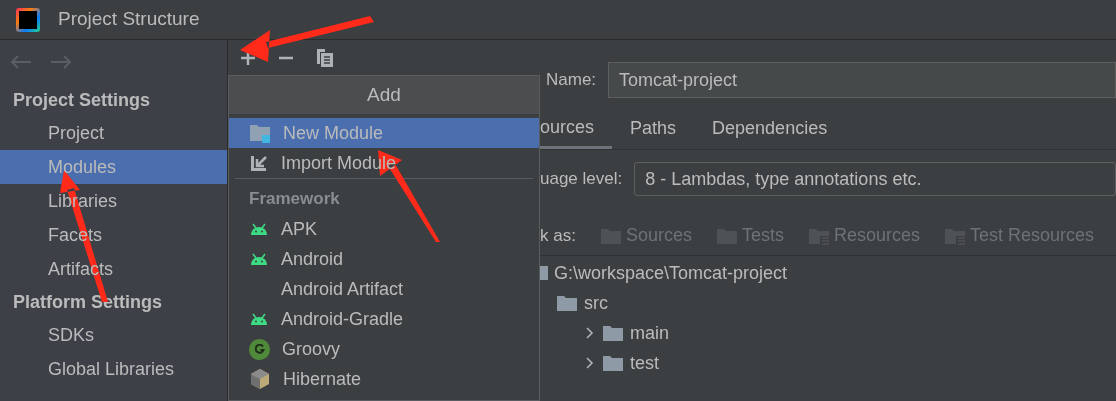 The image size is (1116, 401). I want to click on tab: Paths, so click(653, 128).